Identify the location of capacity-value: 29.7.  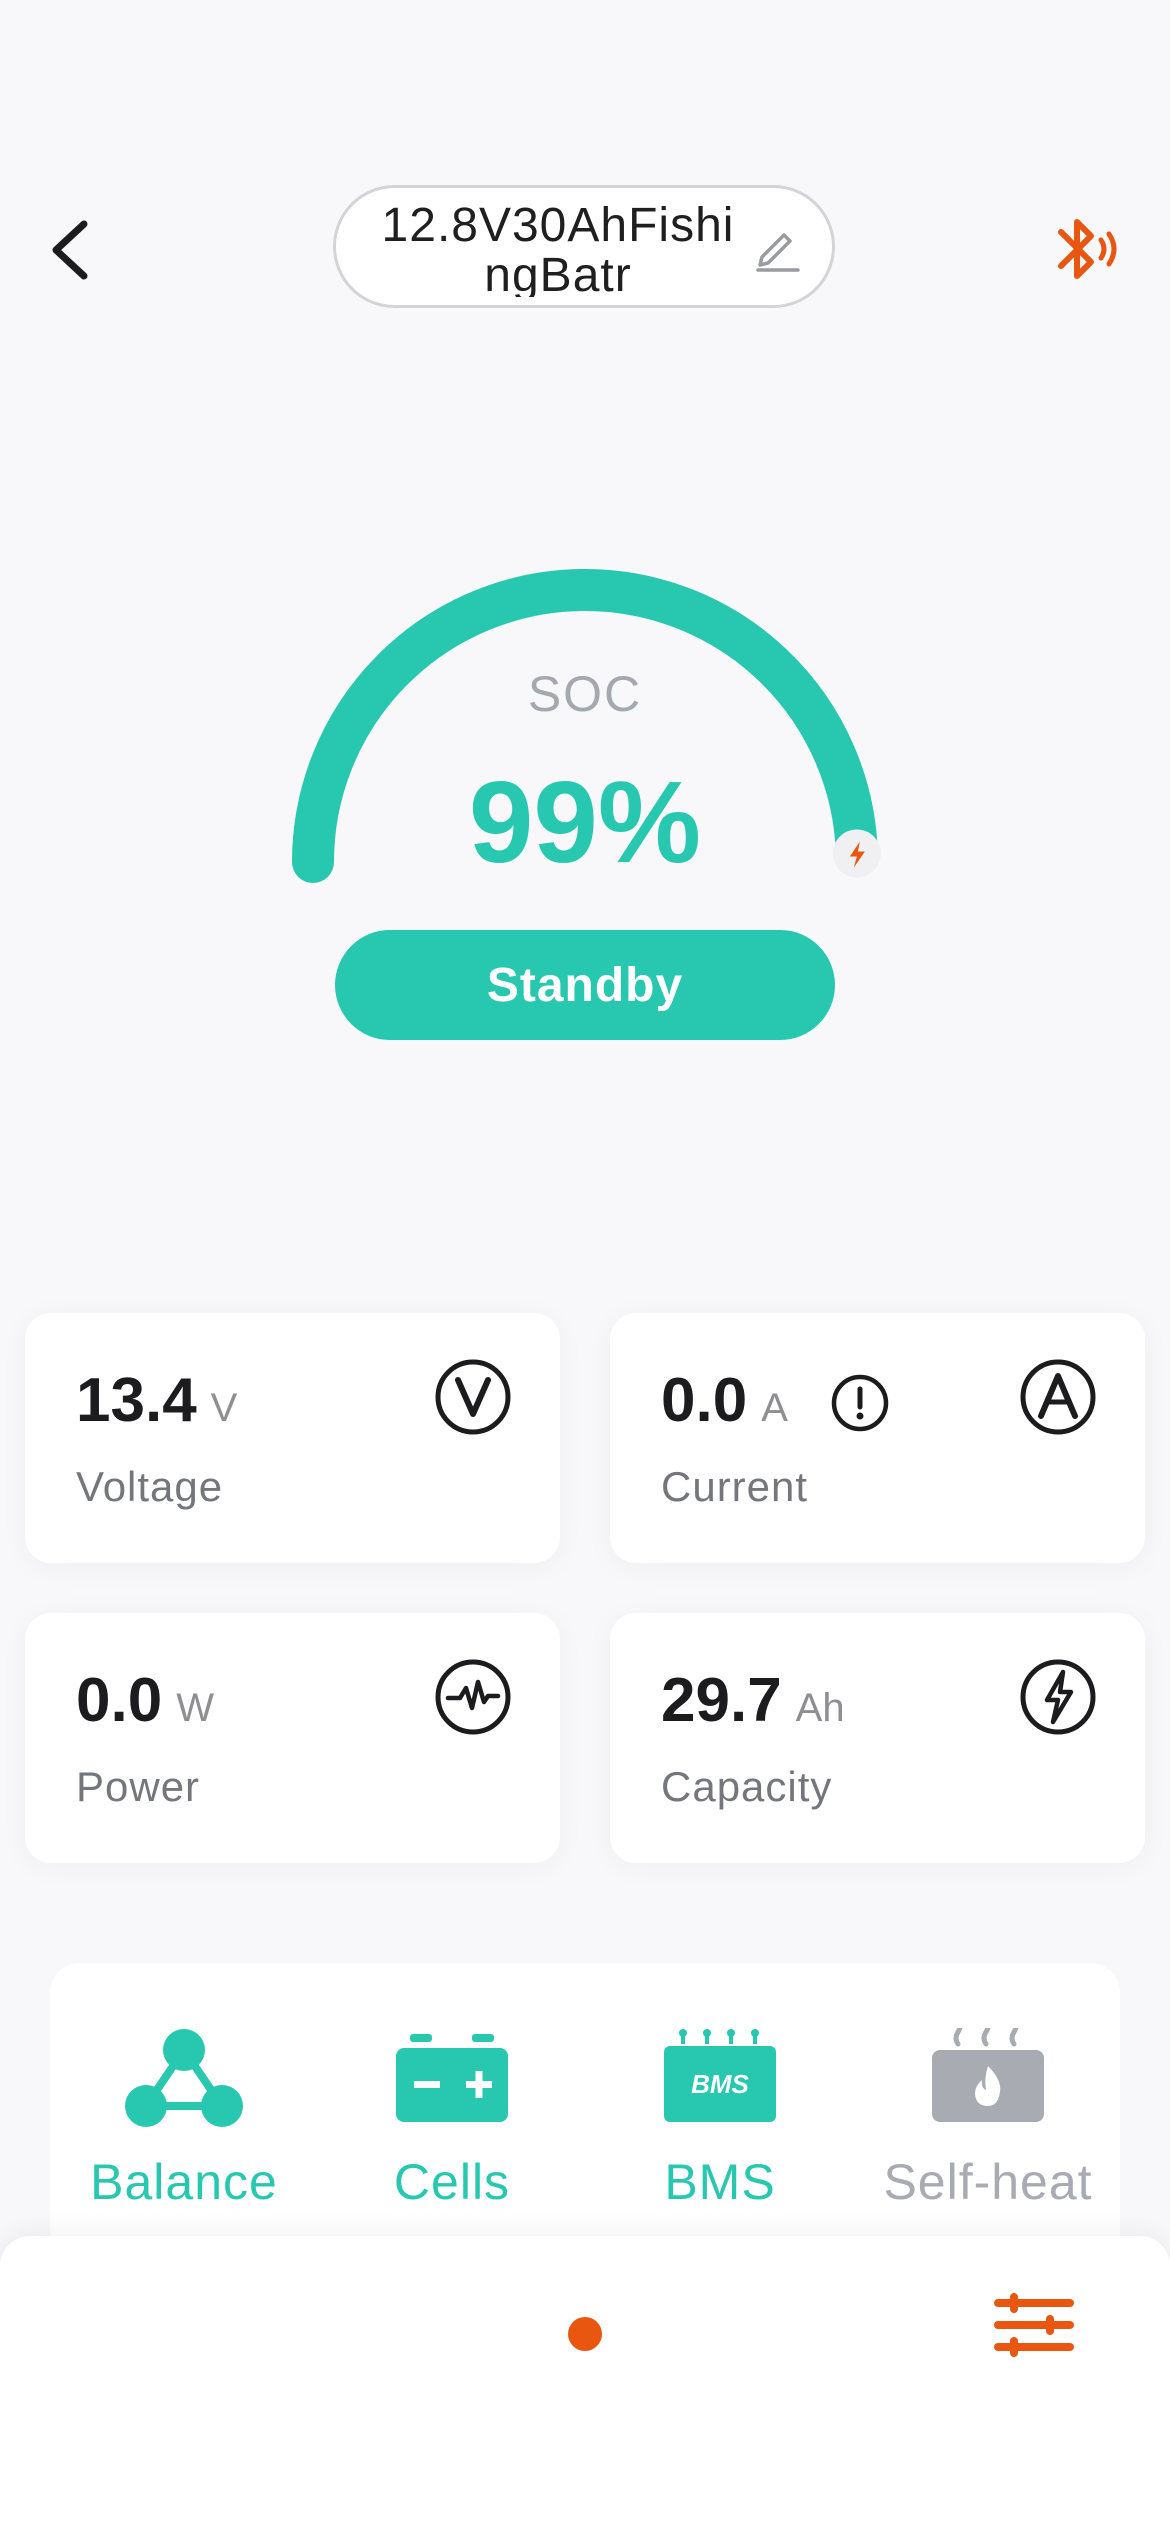
(721, 1700).